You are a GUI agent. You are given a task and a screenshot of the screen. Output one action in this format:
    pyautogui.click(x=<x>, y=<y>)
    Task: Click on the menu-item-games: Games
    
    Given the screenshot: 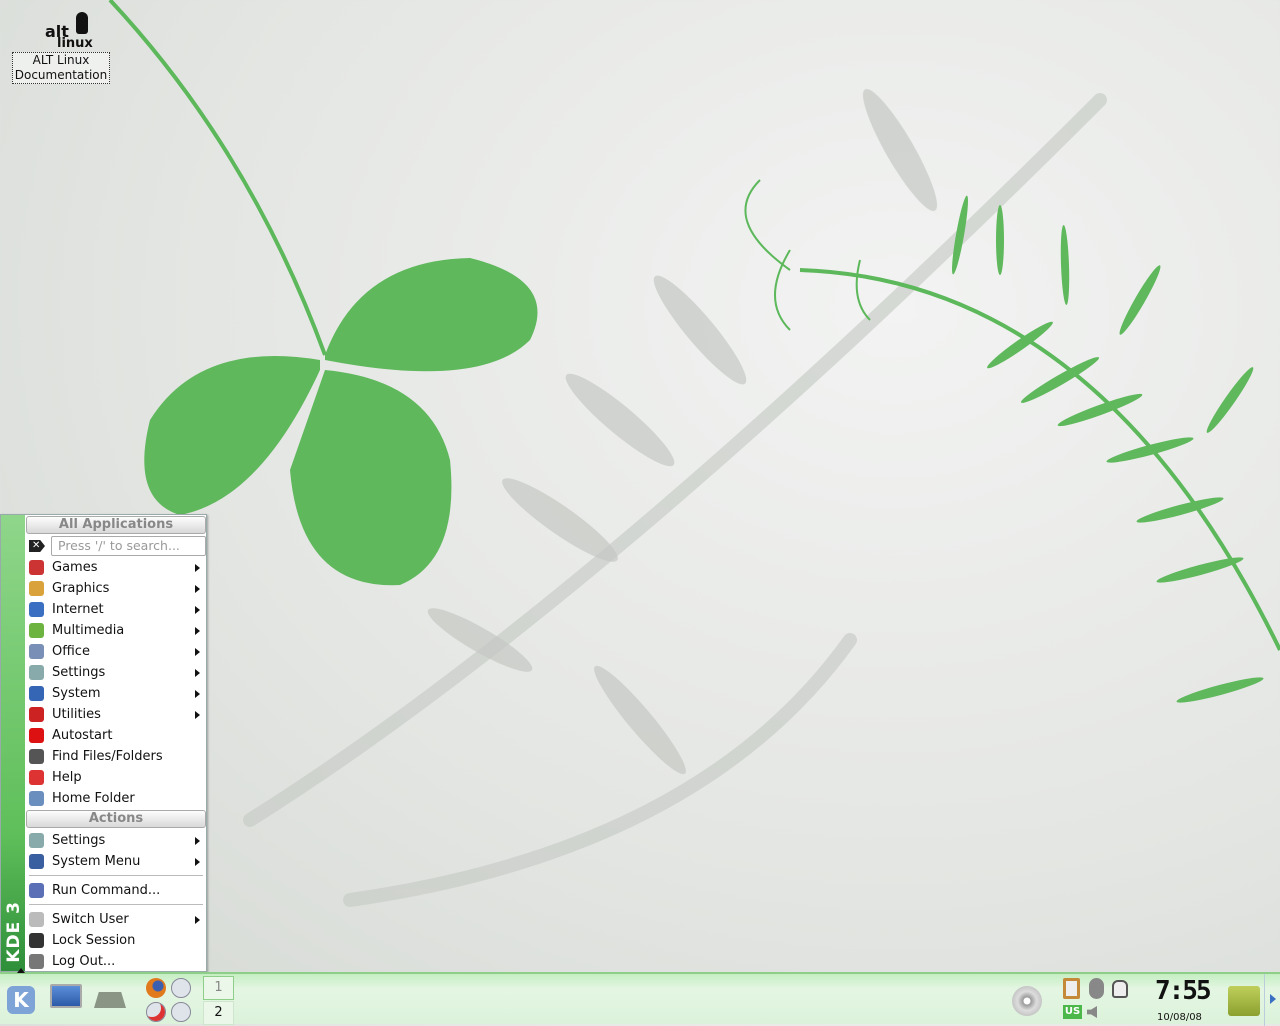 What is the action you would take?
    pyautogui.click(x=116, y=567)
    